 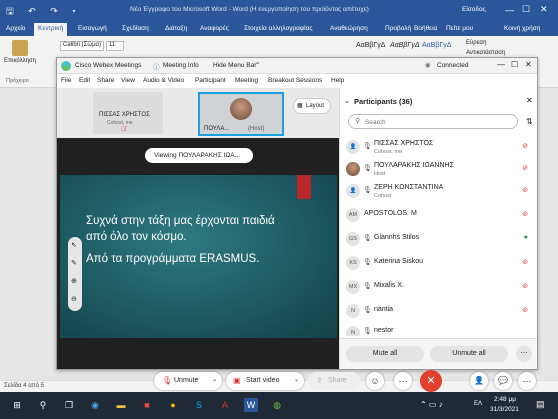 I want to click on webex-taskbar-icon: ◍, so click(x=277, y=405).